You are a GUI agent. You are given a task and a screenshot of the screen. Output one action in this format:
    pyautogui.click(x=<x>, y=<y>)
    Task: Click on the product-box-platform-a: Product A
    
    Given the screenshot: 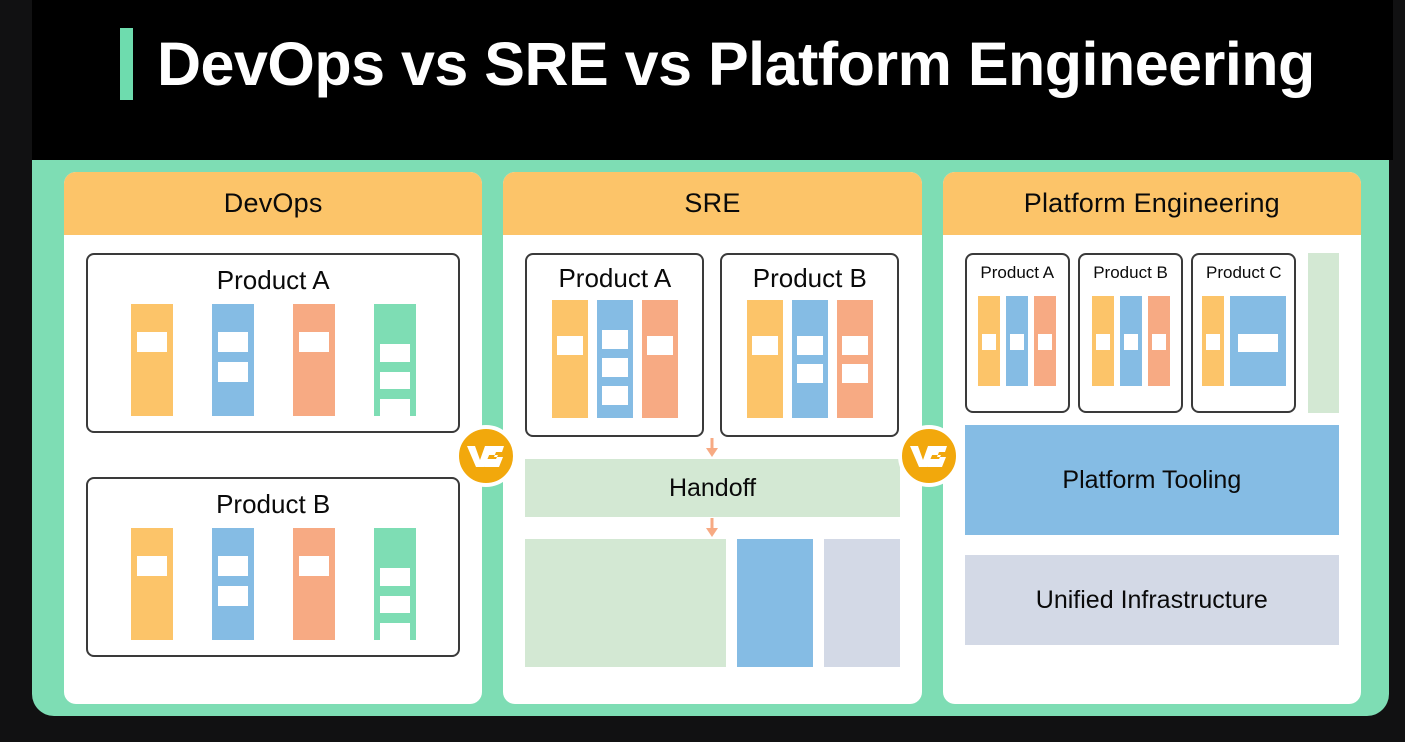 What is the action you would take?
    pyautogui.click(x=1017, y=333)
    